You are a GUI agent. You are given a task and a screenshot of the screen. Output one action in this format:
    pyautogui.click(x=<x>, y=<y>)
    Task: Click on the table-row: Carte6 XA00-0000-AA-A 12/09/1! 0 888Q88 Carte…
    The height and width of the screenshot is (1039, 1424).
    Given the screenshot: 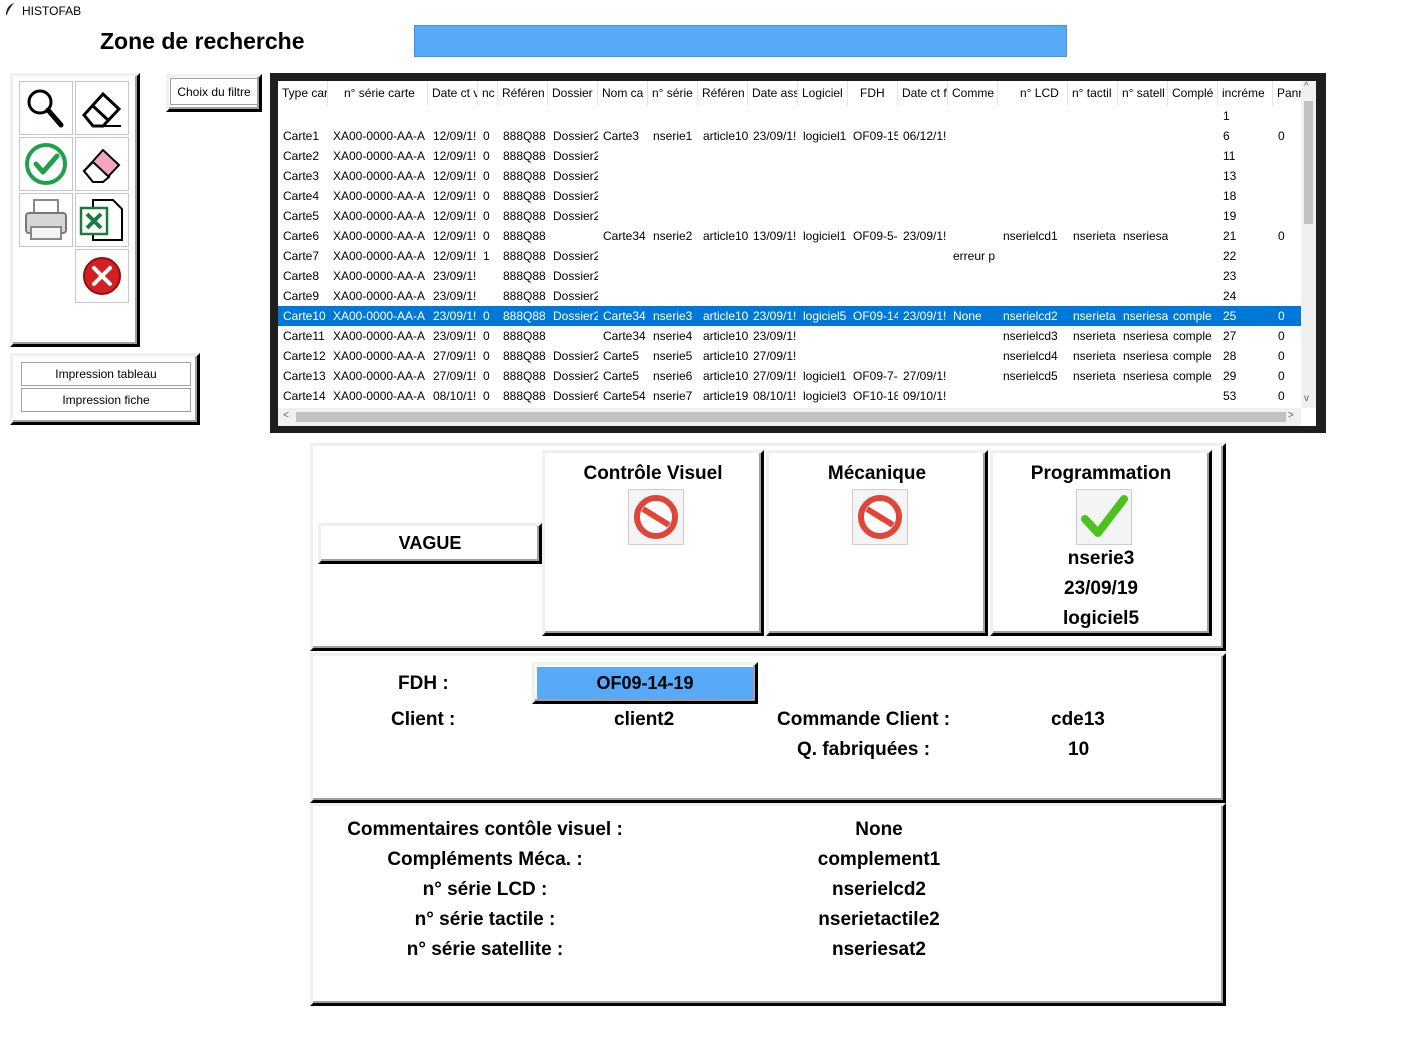 What is the action you would take?
    pyautogui.click(x=789, y=236)
    